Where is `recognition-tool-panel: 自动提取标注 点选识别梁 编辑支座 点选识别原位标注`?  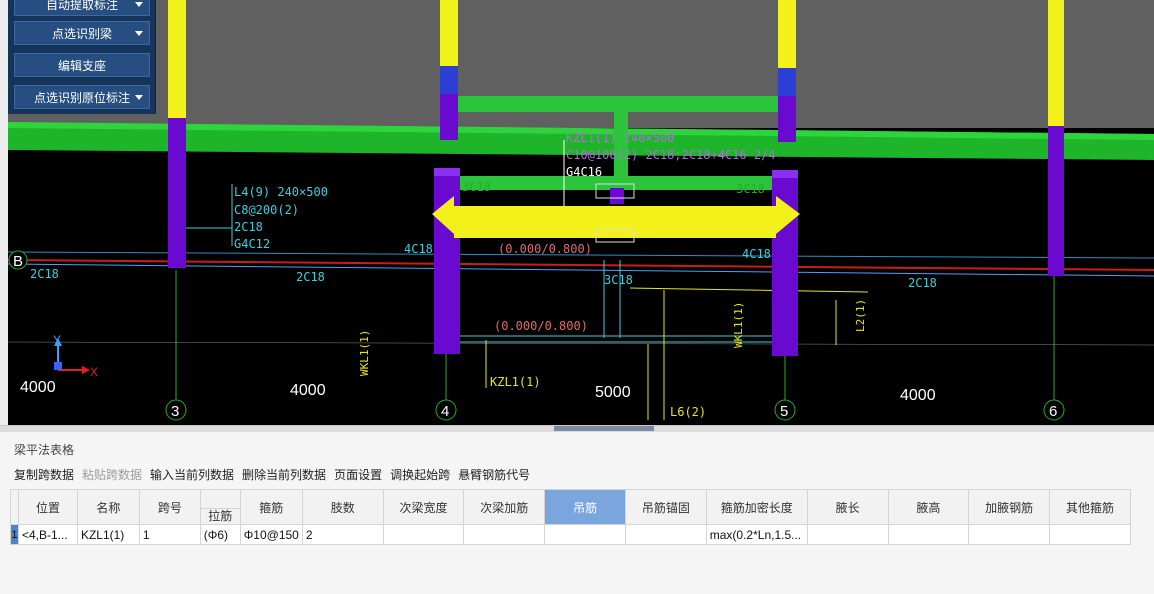 recognition-tool-panel: 自动提取标注 点选识别梁 编辑支座 点选识别原位标注 is located at coordinates (82, 57).